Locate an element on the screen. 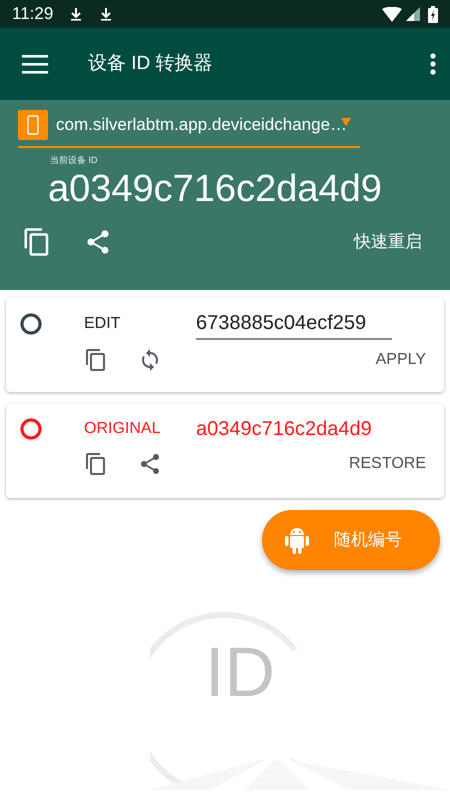 Image resolution: width=450 pixels, height=800 pixels. menu-icon is located at coordinates (35, 64).